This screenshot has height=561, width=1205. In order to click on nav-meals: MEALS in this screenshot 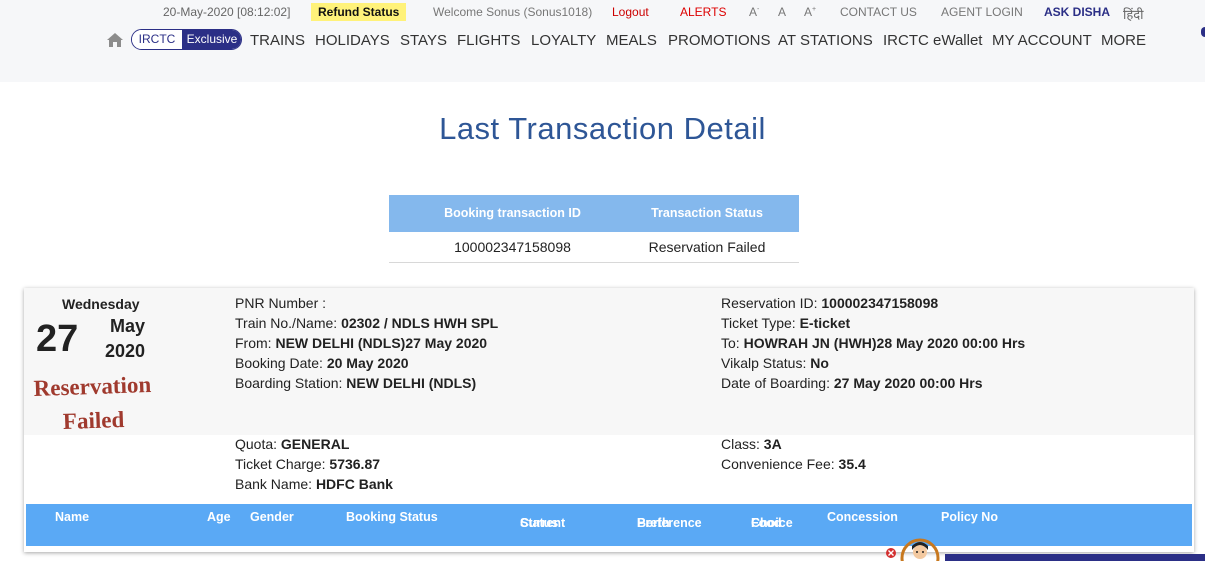, I will do `click(631, 40)`.